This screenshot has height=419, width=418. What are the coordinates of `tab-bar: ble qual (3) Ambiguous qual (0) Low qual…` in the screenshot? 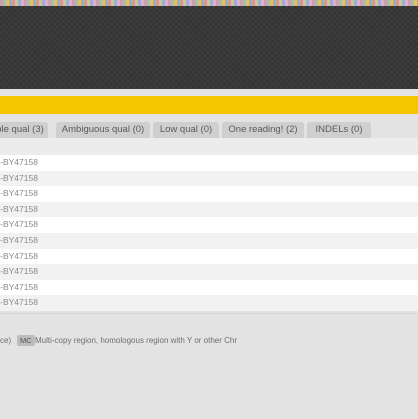 It's located at (209, 126).